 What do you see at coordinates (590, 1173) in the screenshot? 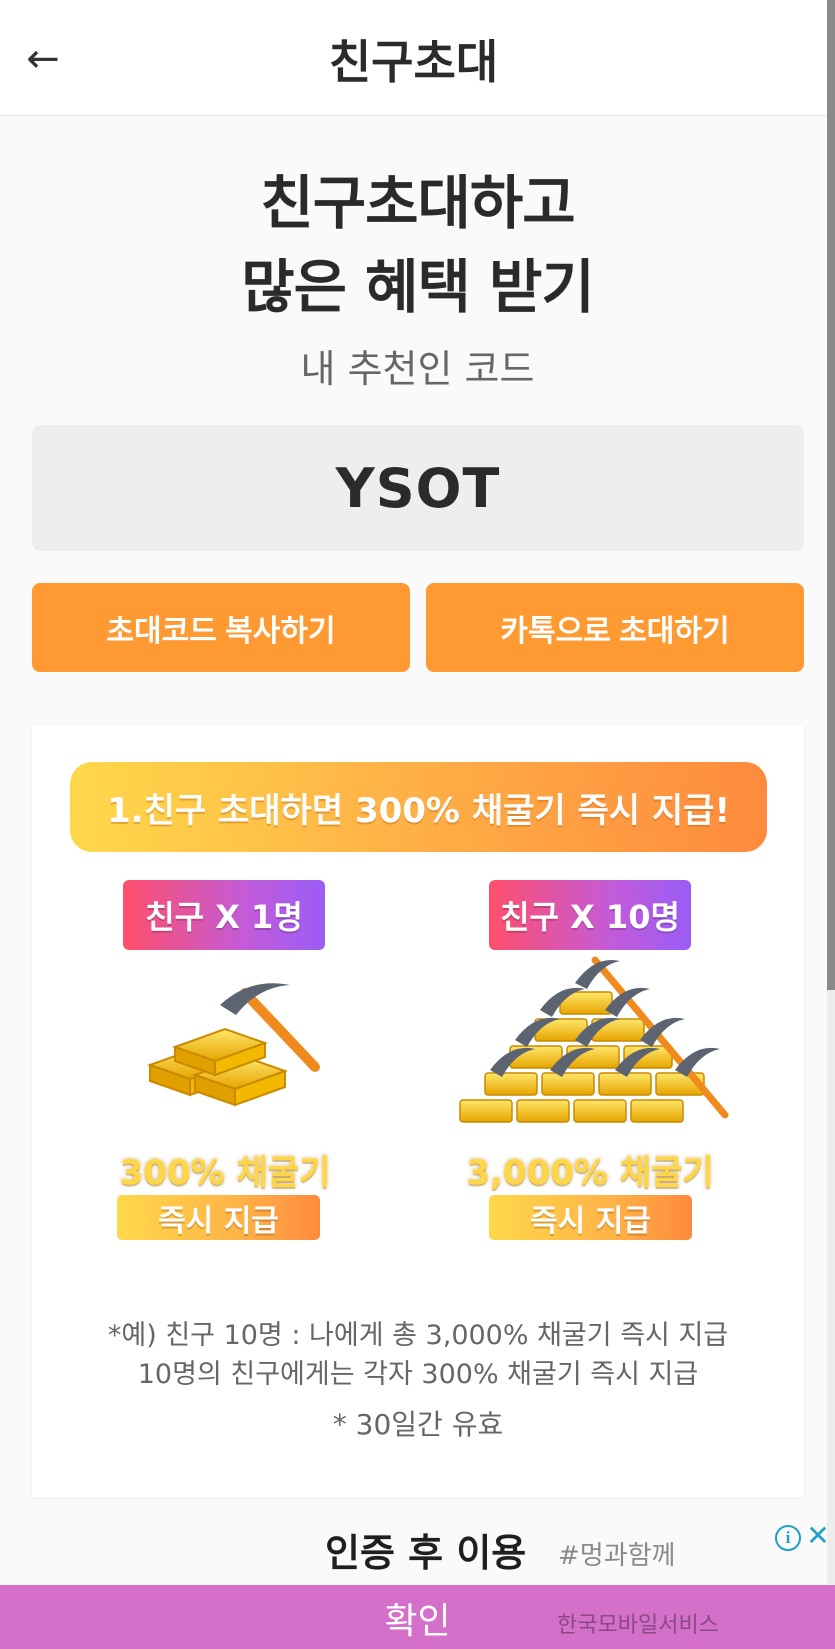
I see `tier-10-reward-amount: 3,000% 채굴기` at bounding box center [590, 1173].